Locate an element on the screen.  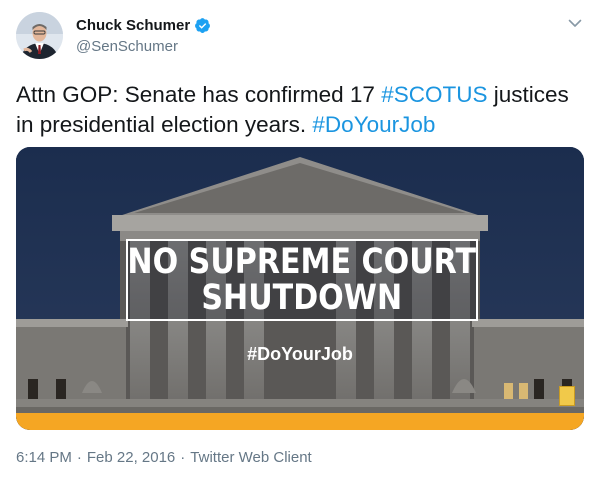
media-hashtag: #DoYourJob is located at coordinates (300, 354).